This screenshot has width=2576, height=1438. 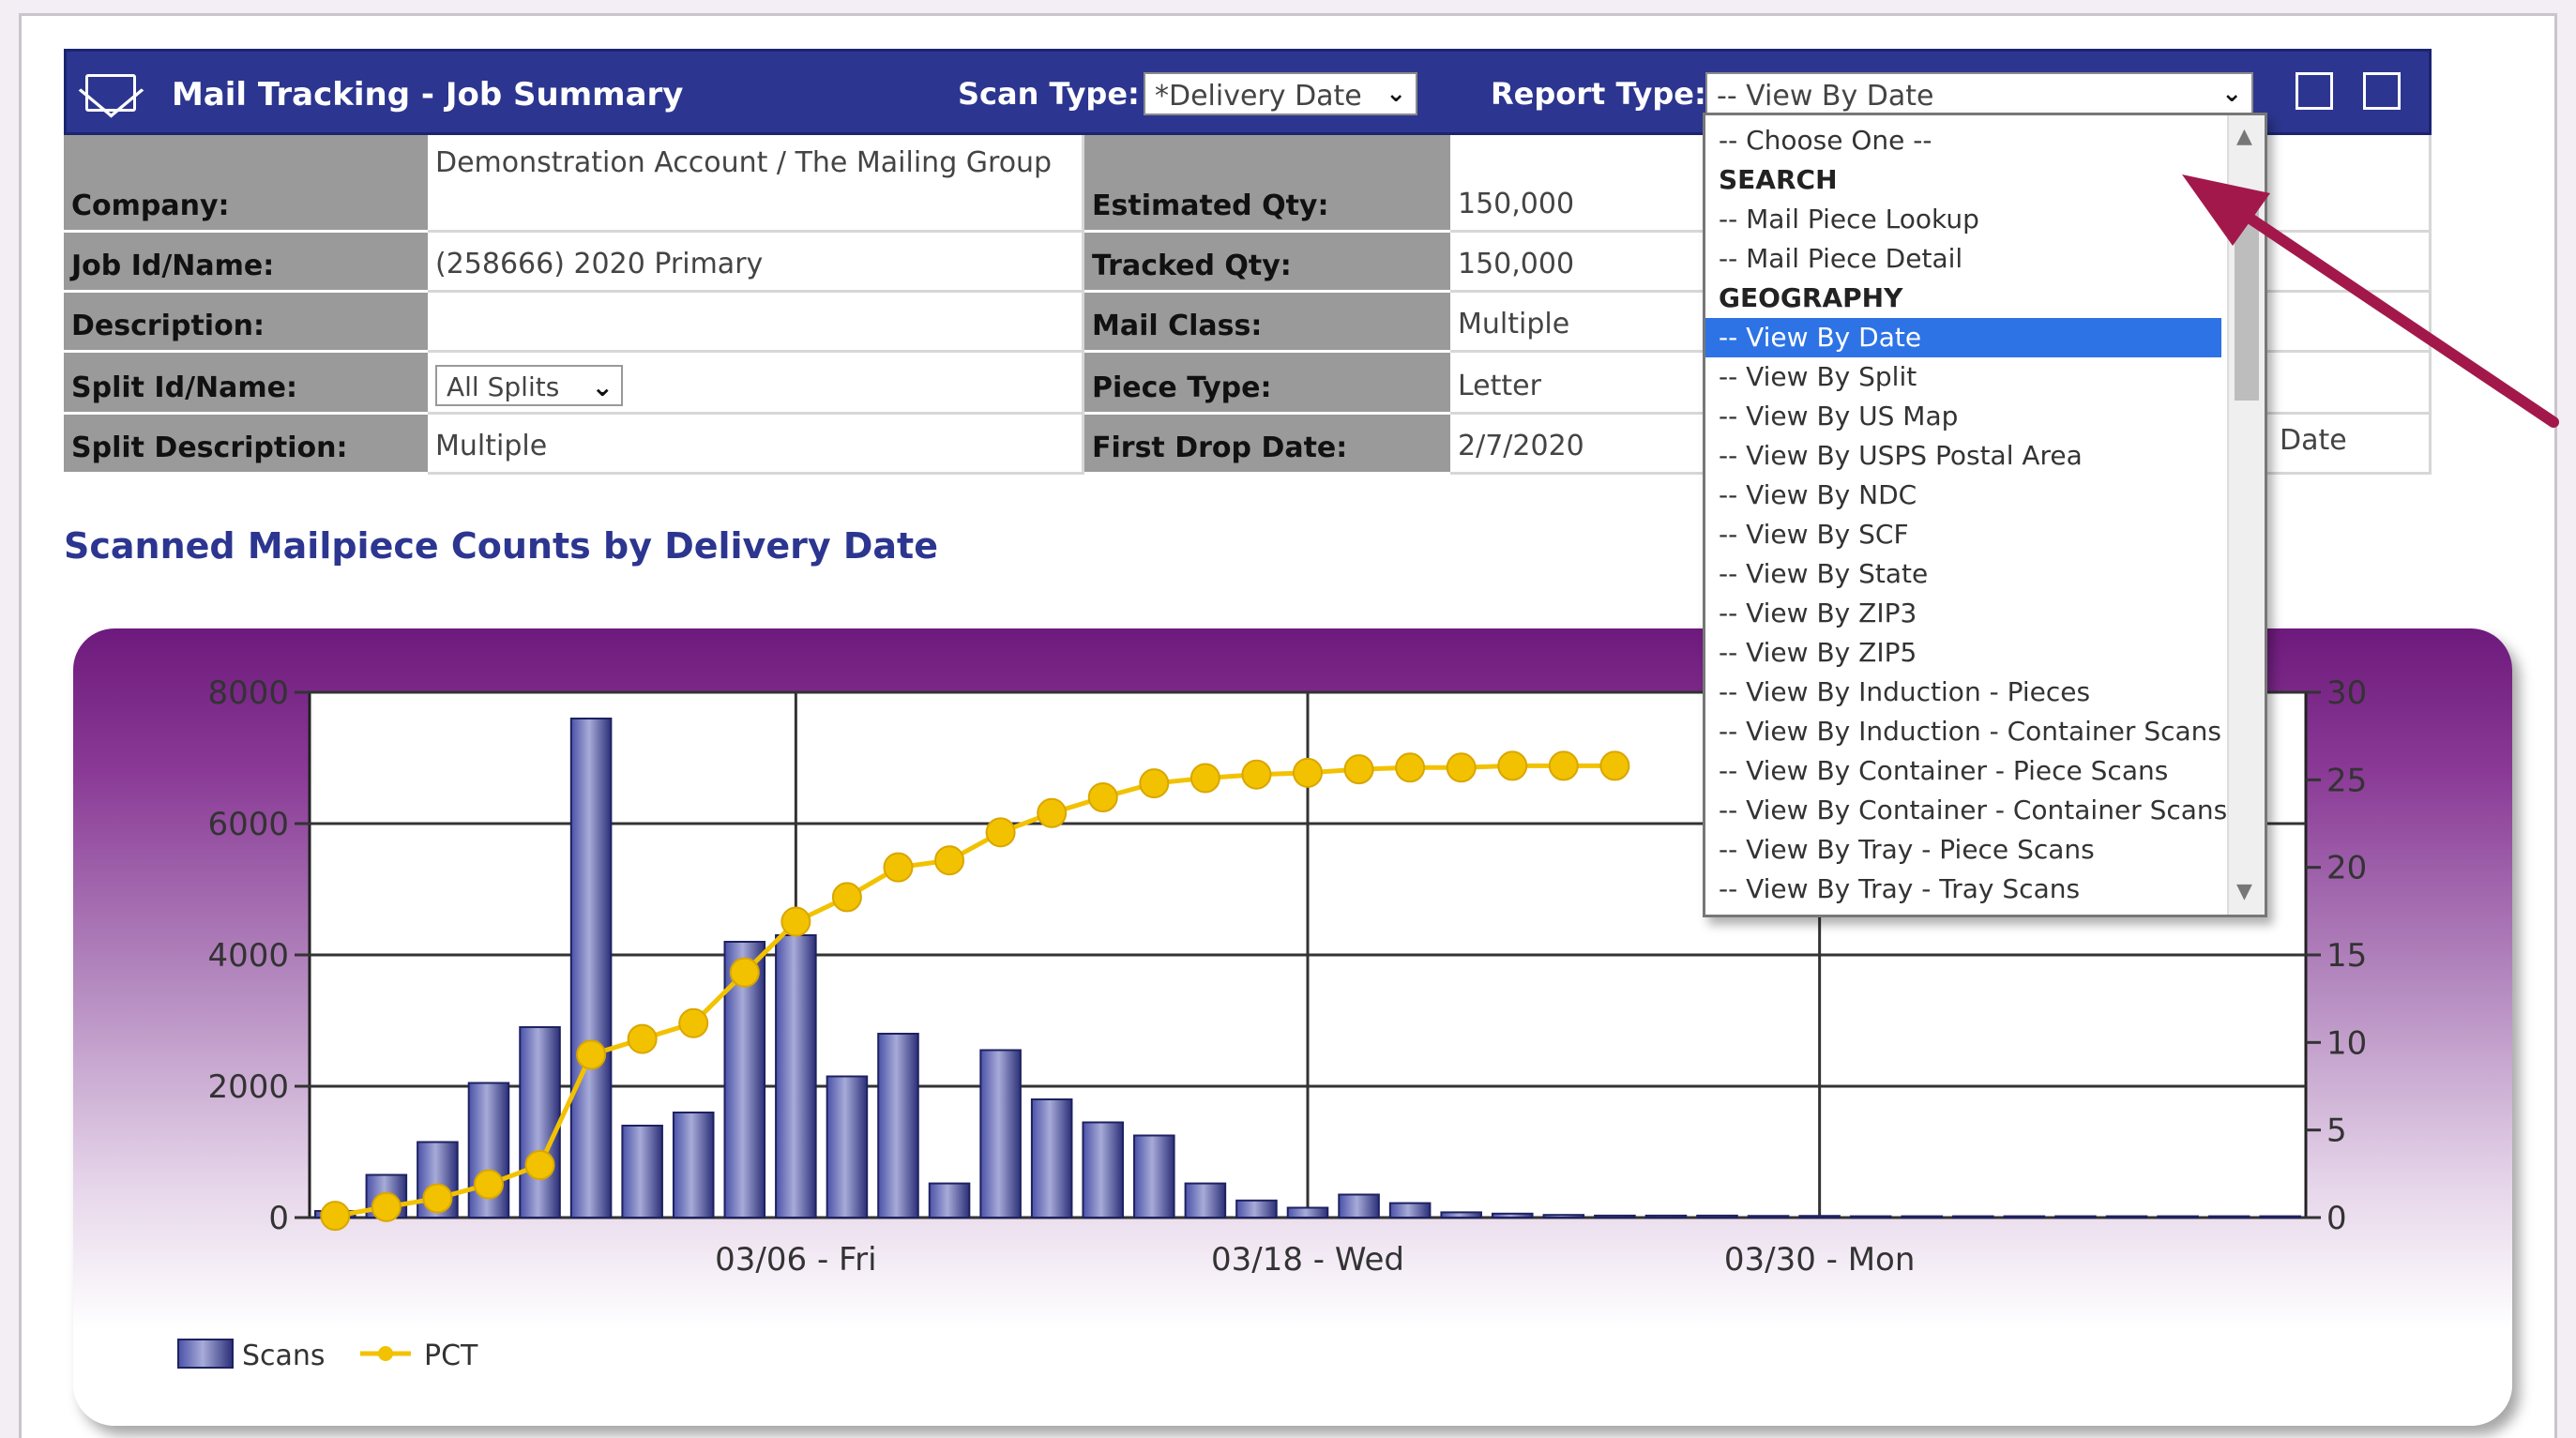 What do you see at coordinates (2246, 515) in the screenshot?
I see `dropdown-scrollbar: ▲ ▼` at bounding box center [2246, 515].